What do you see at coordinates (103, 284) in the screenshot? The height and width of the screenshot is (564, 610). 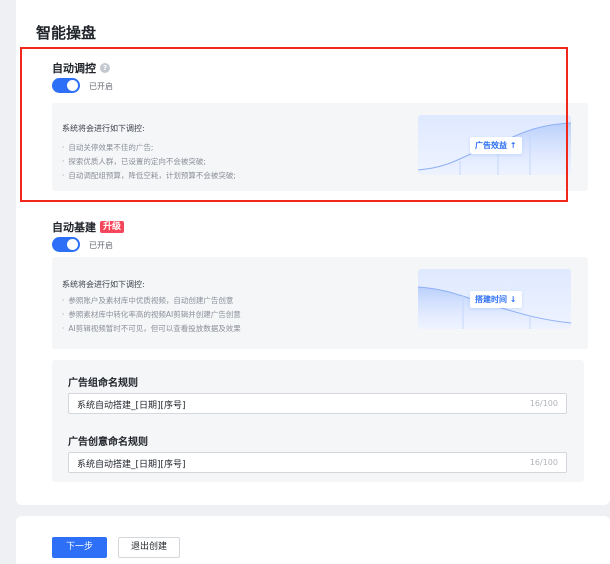 I see `auto-build-info-heading: 系统将会进行如下调控:` at bounding box center [103, 284].